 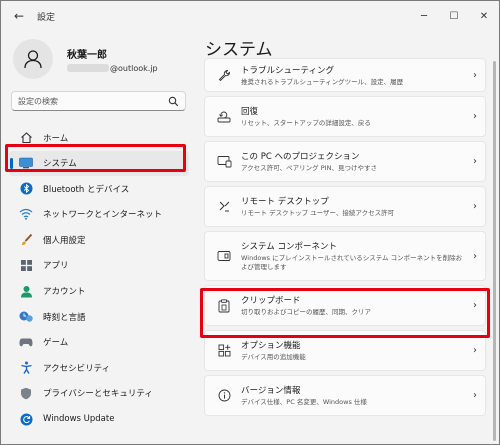 I want to click on highlight-box-system, so click(x=95, y=158).